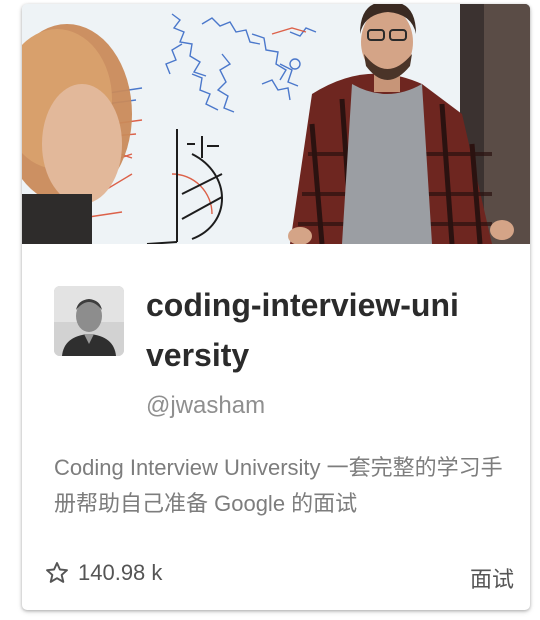 This screenshot has height=620, width=540. What do you see at coordinates (492, 578) in the screenshot?
I see `topic-tag: 面试` at bounding box center [492, 578].